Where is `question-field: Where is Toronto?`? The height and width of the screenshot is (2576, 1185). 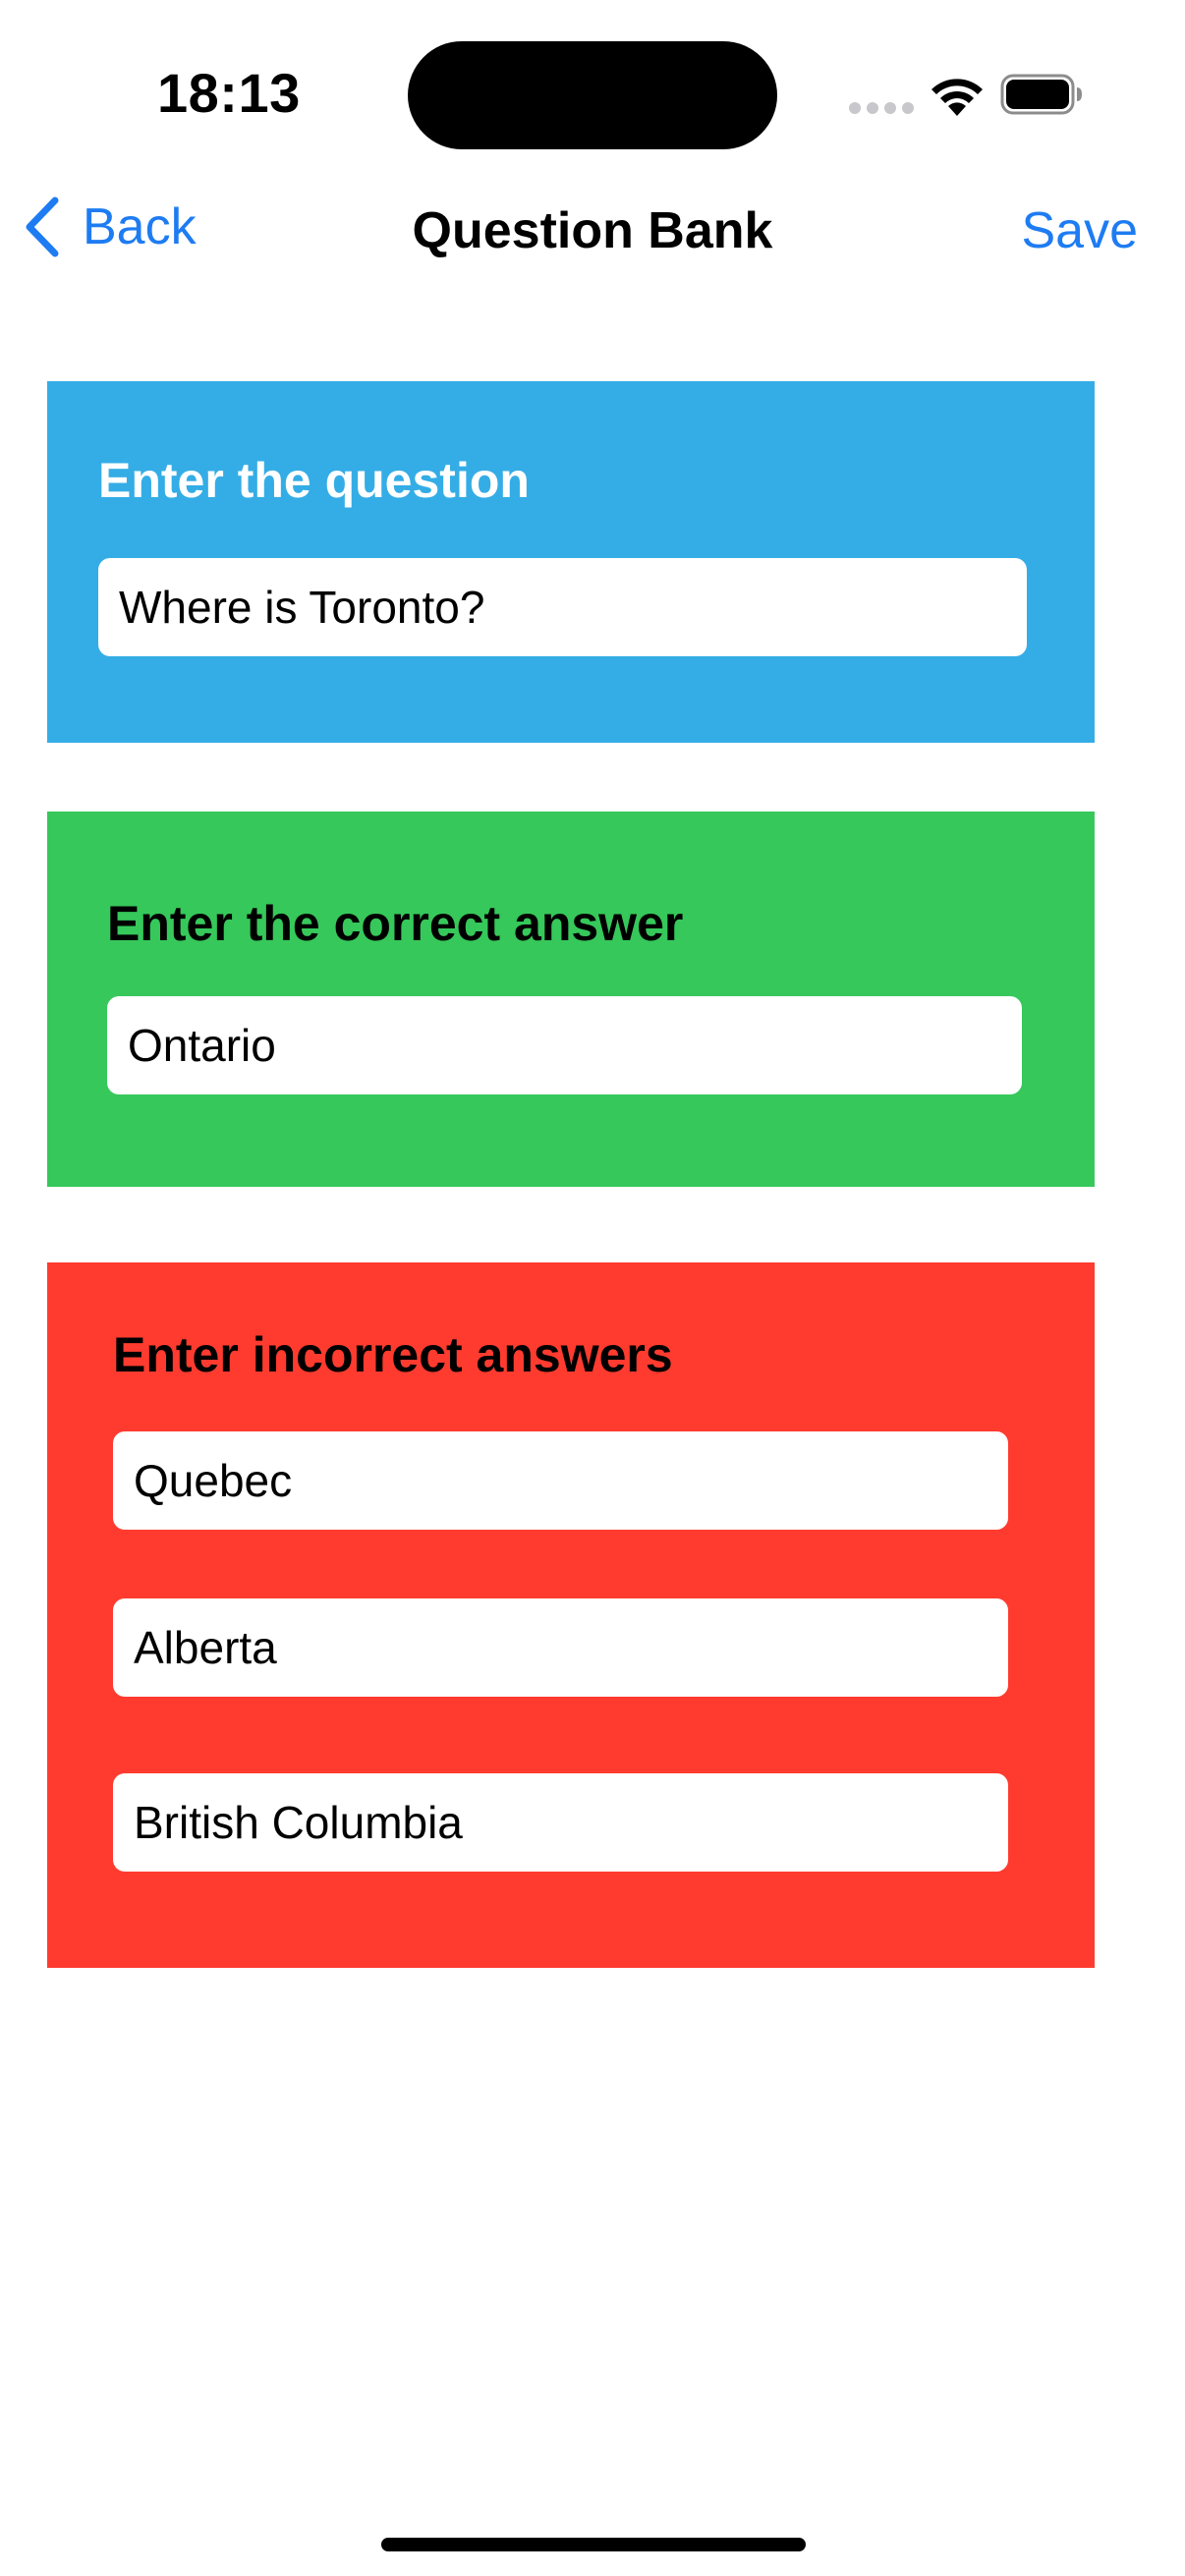
question-field: Where is Toronto? is located at coordinates (563, 607).